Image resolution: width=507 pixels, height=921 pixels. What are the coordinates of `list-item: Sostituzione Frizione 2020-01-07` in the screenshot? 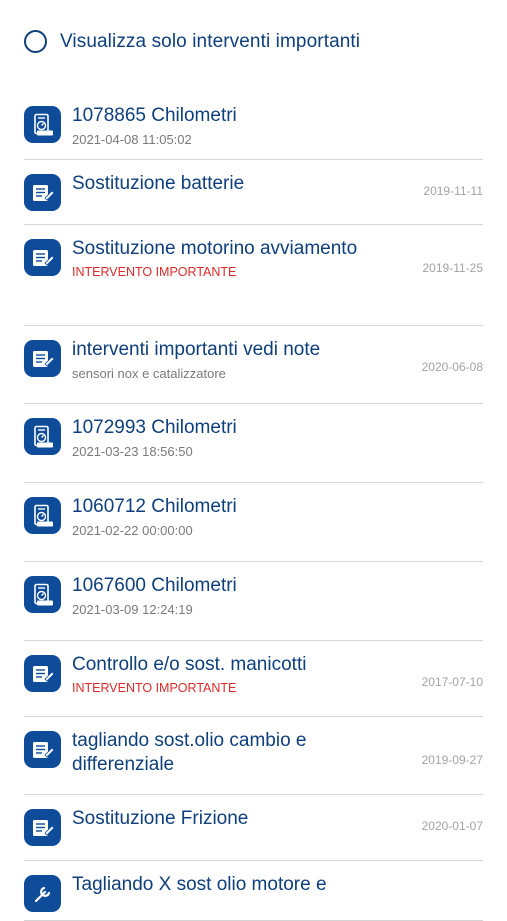 It's located at (253, 828).